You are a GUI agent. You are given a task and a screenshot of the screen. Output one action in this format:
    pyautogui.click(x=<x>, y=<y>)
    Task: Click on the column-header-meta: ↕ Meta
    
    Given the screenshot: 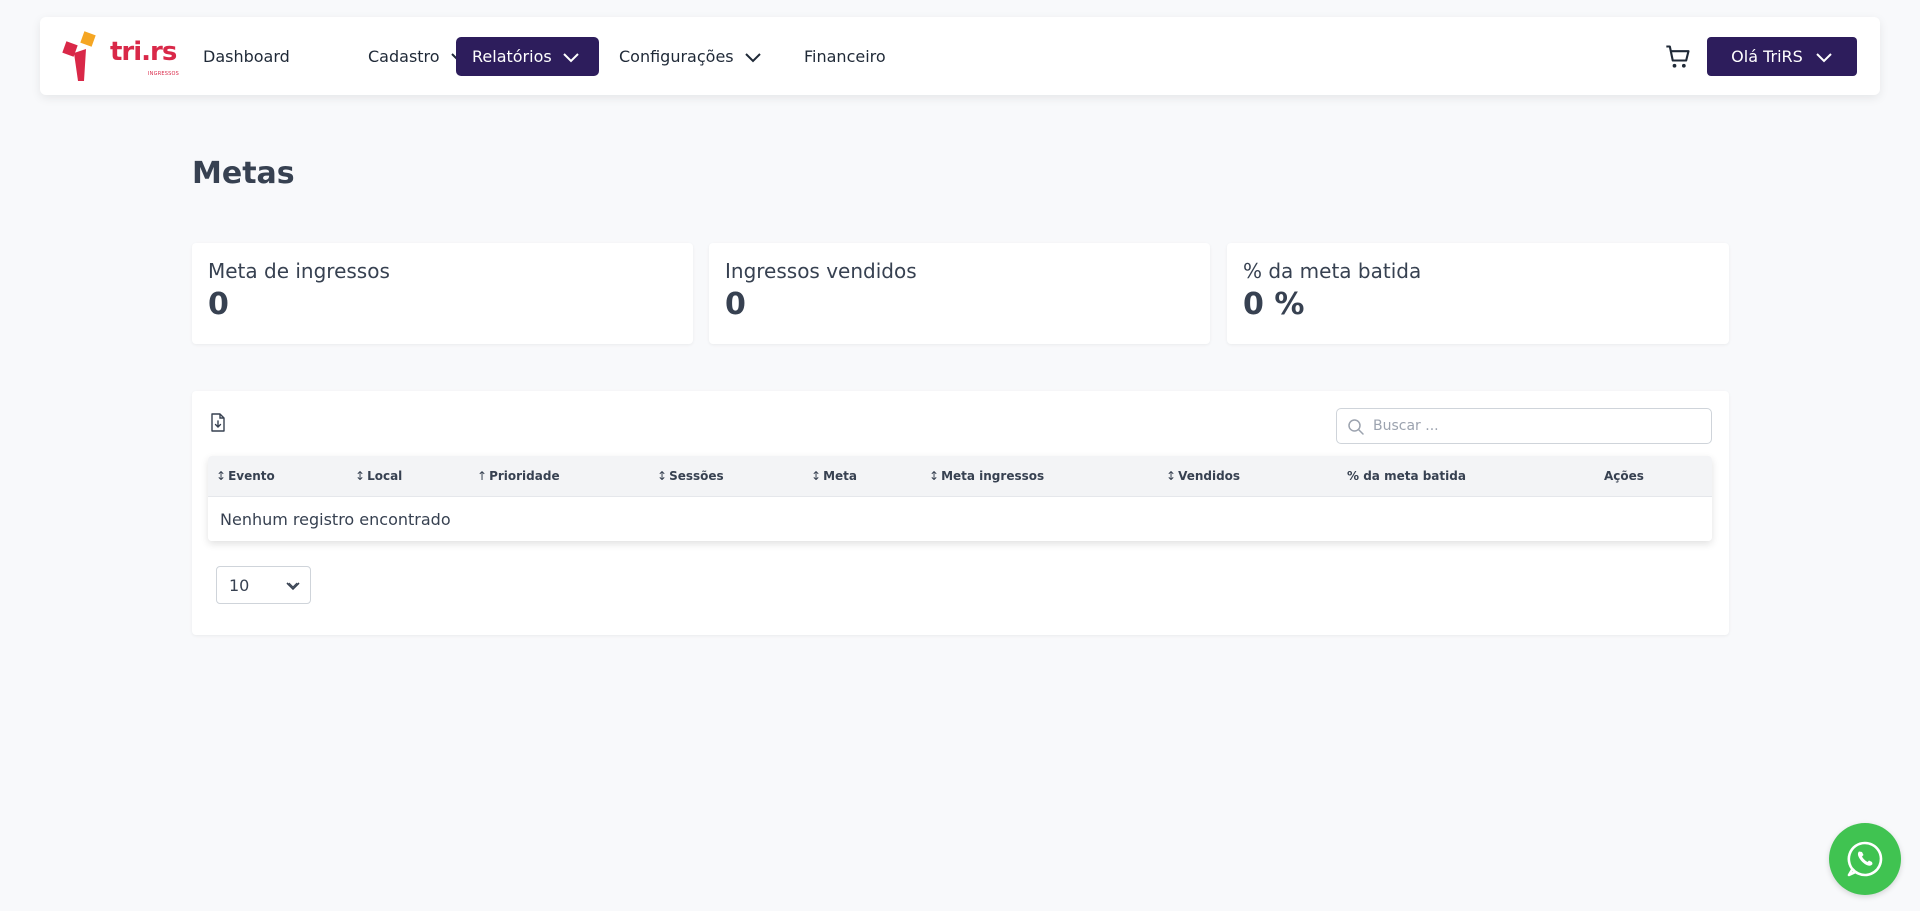 What is the action you would take?
    pyautogui.click(x=834, y=476)
    